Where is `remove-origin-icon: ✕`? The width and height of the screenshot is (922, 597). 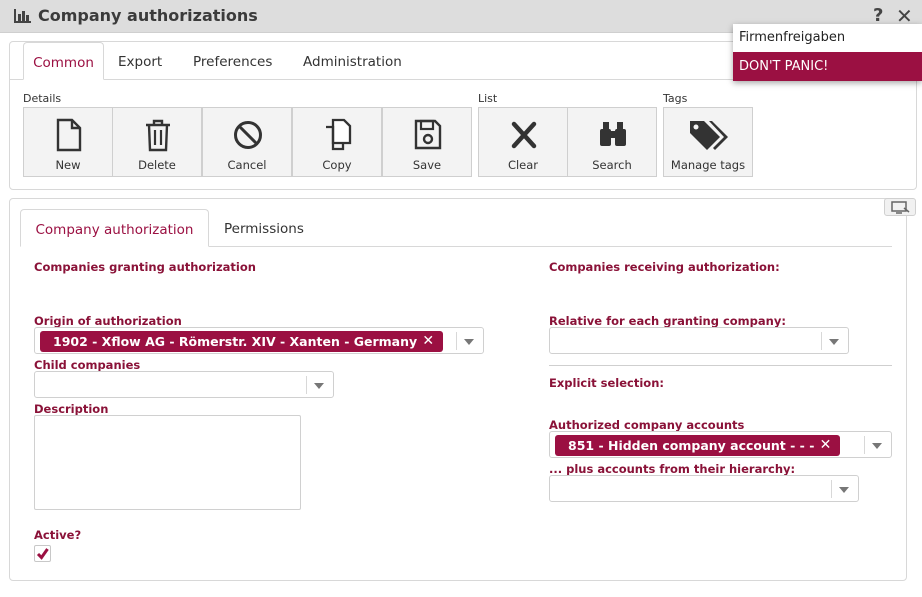 remove-origin-icon: ✕ is located at coordinates (428, 341).